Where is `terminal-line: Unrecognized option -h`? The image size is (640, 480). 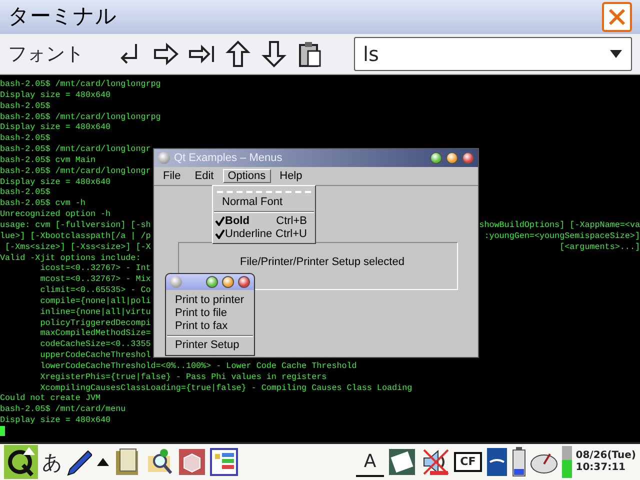 terminal-line: Unrecognized option -h is located at coordinates (55, 214).